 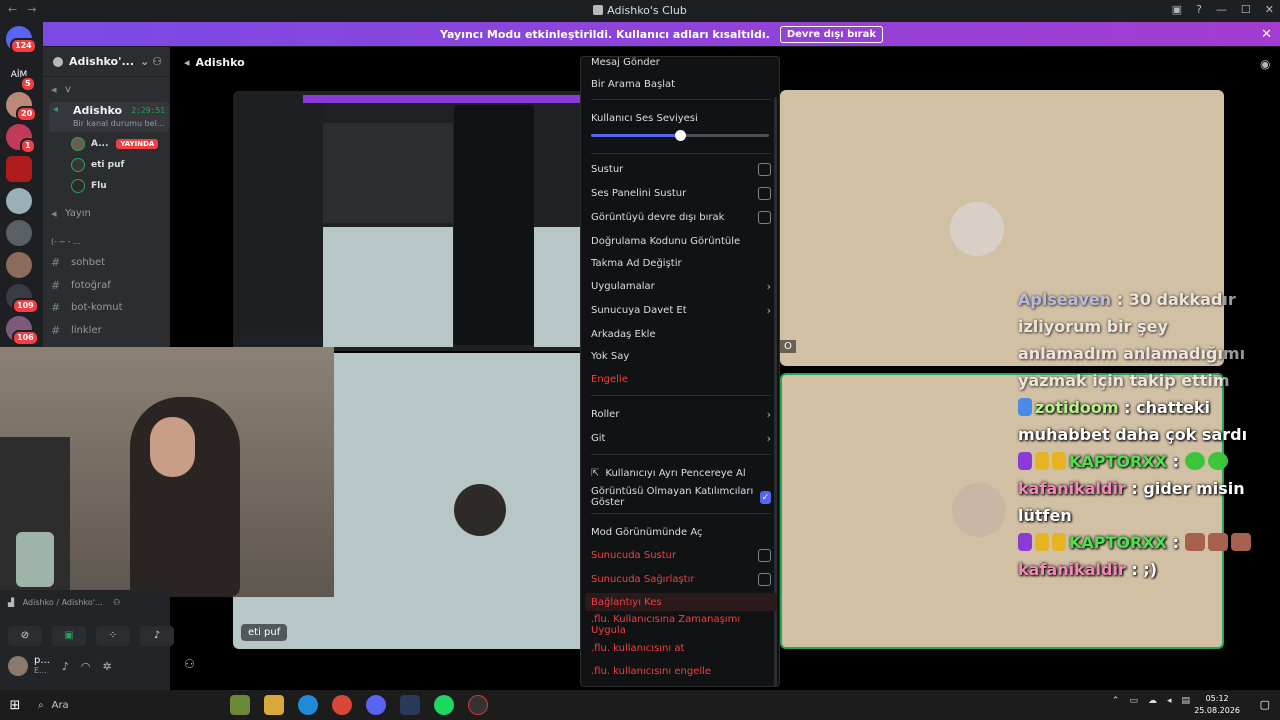 What do you see at coordinates (167, 472) in the screenshot?
I see `webcam-overlay` at bounding box center [167, 472].